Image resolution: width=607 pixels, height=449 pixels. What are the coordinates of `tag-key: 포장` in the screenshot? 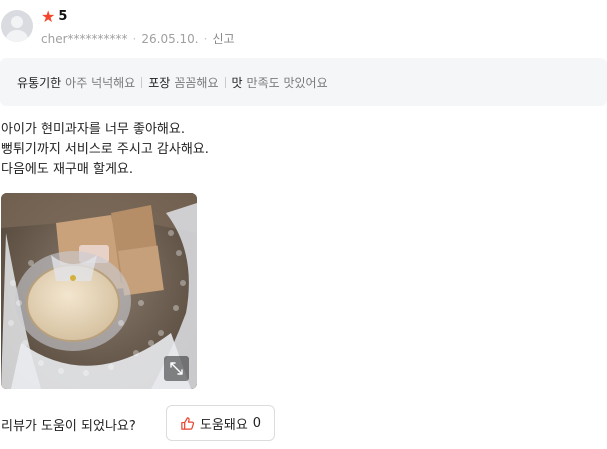 It's located at (159, 82).